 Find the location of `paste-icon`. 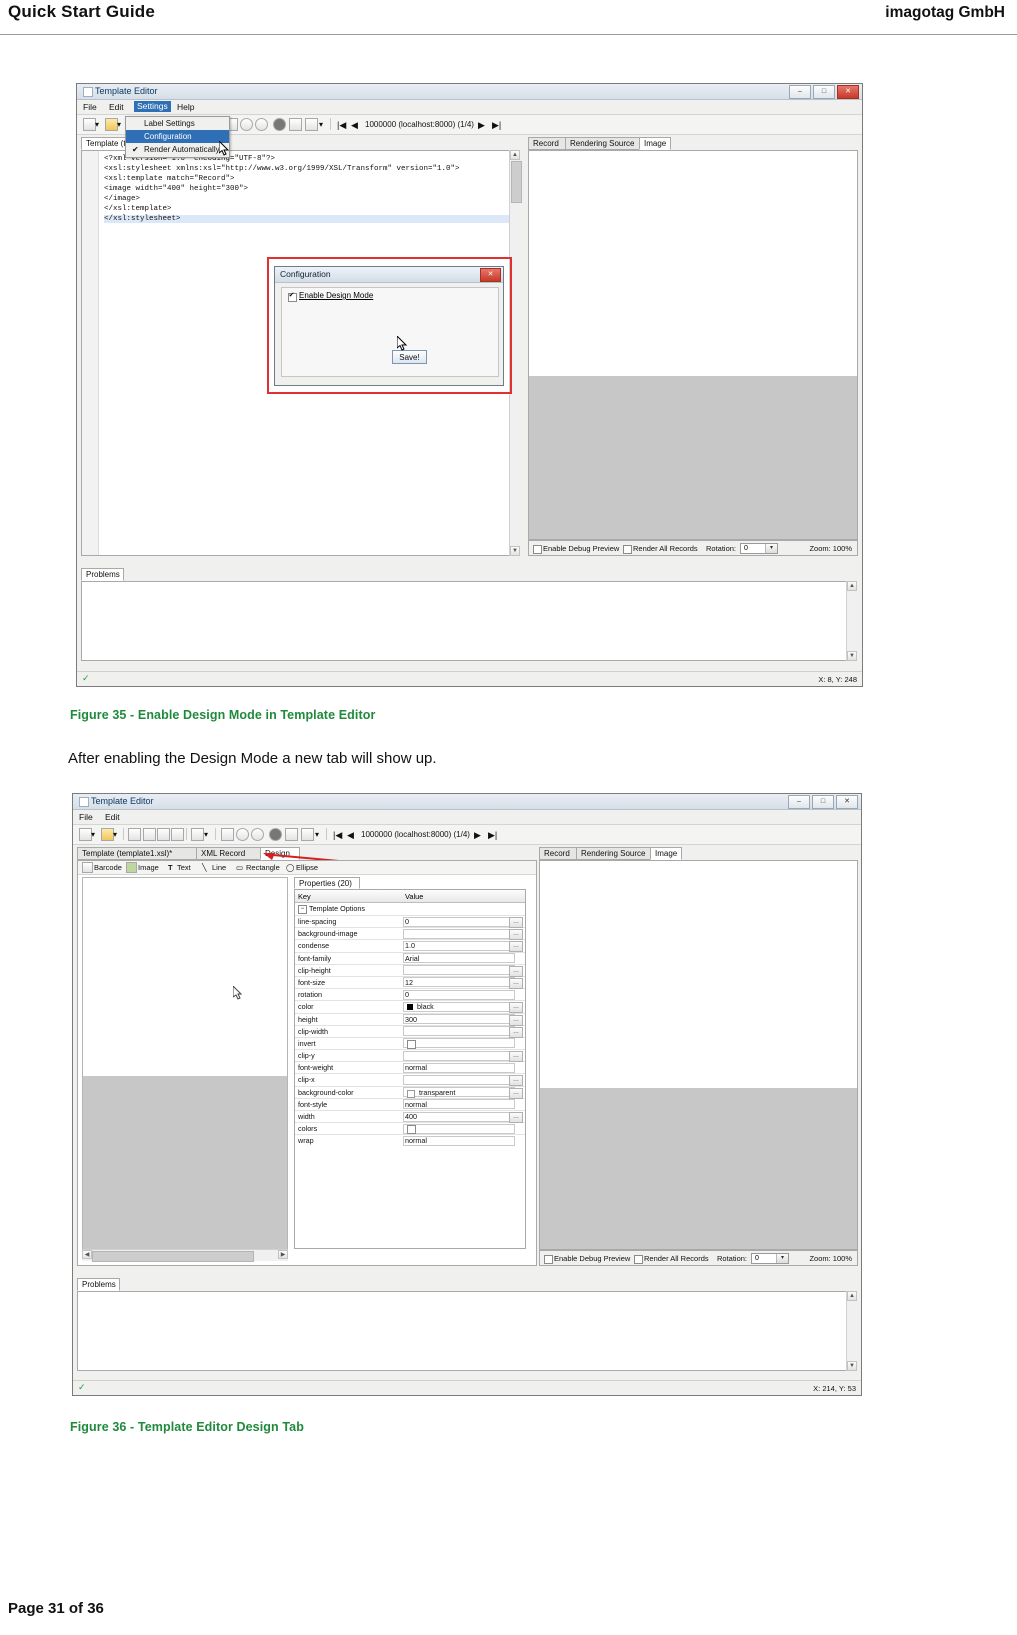

paste-icon is located at coordinates (163, 834).